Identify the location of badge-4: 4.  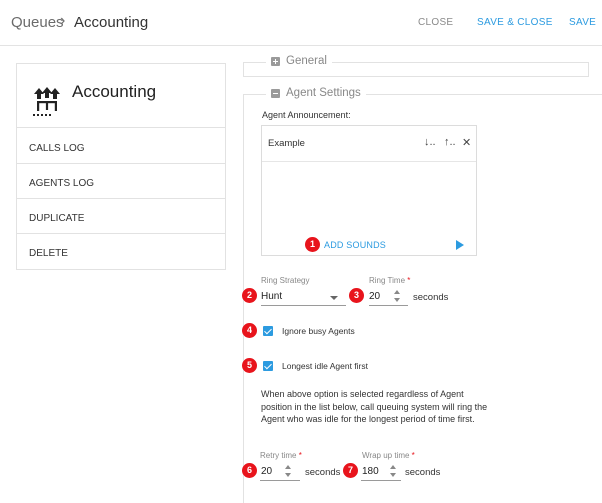
(249, 330).